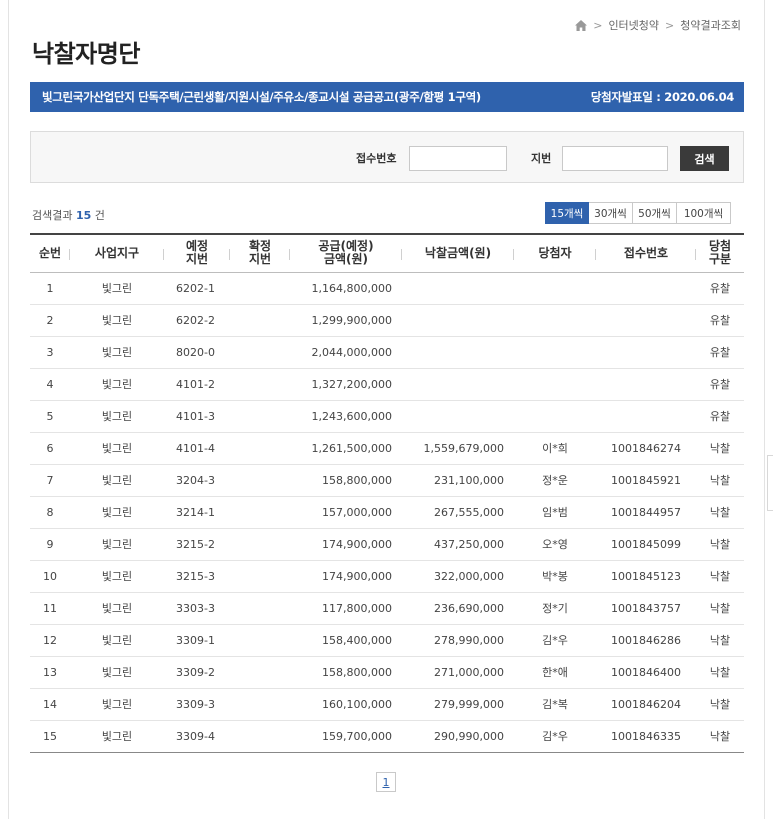  I want to click on cell-winner: 정*기, so click(555, 608).